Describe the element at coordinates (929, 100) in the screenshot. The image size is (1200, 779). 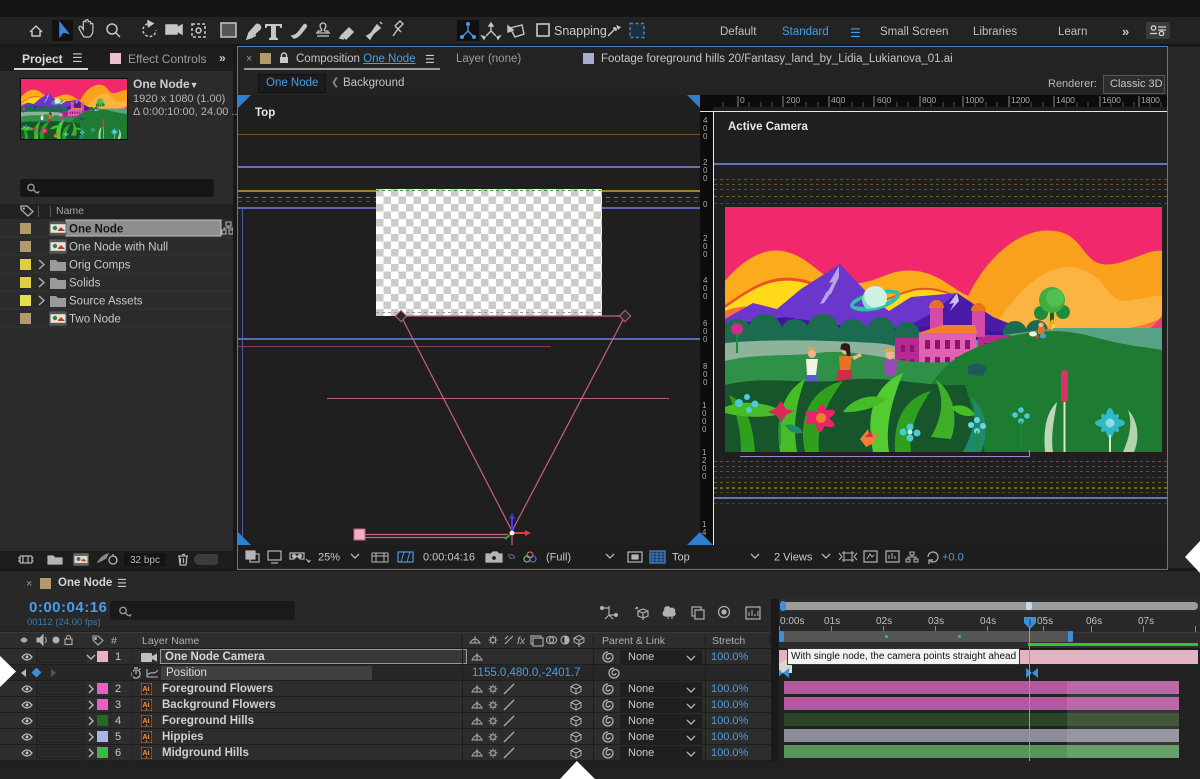
I see `svg-text: 800` at that location.